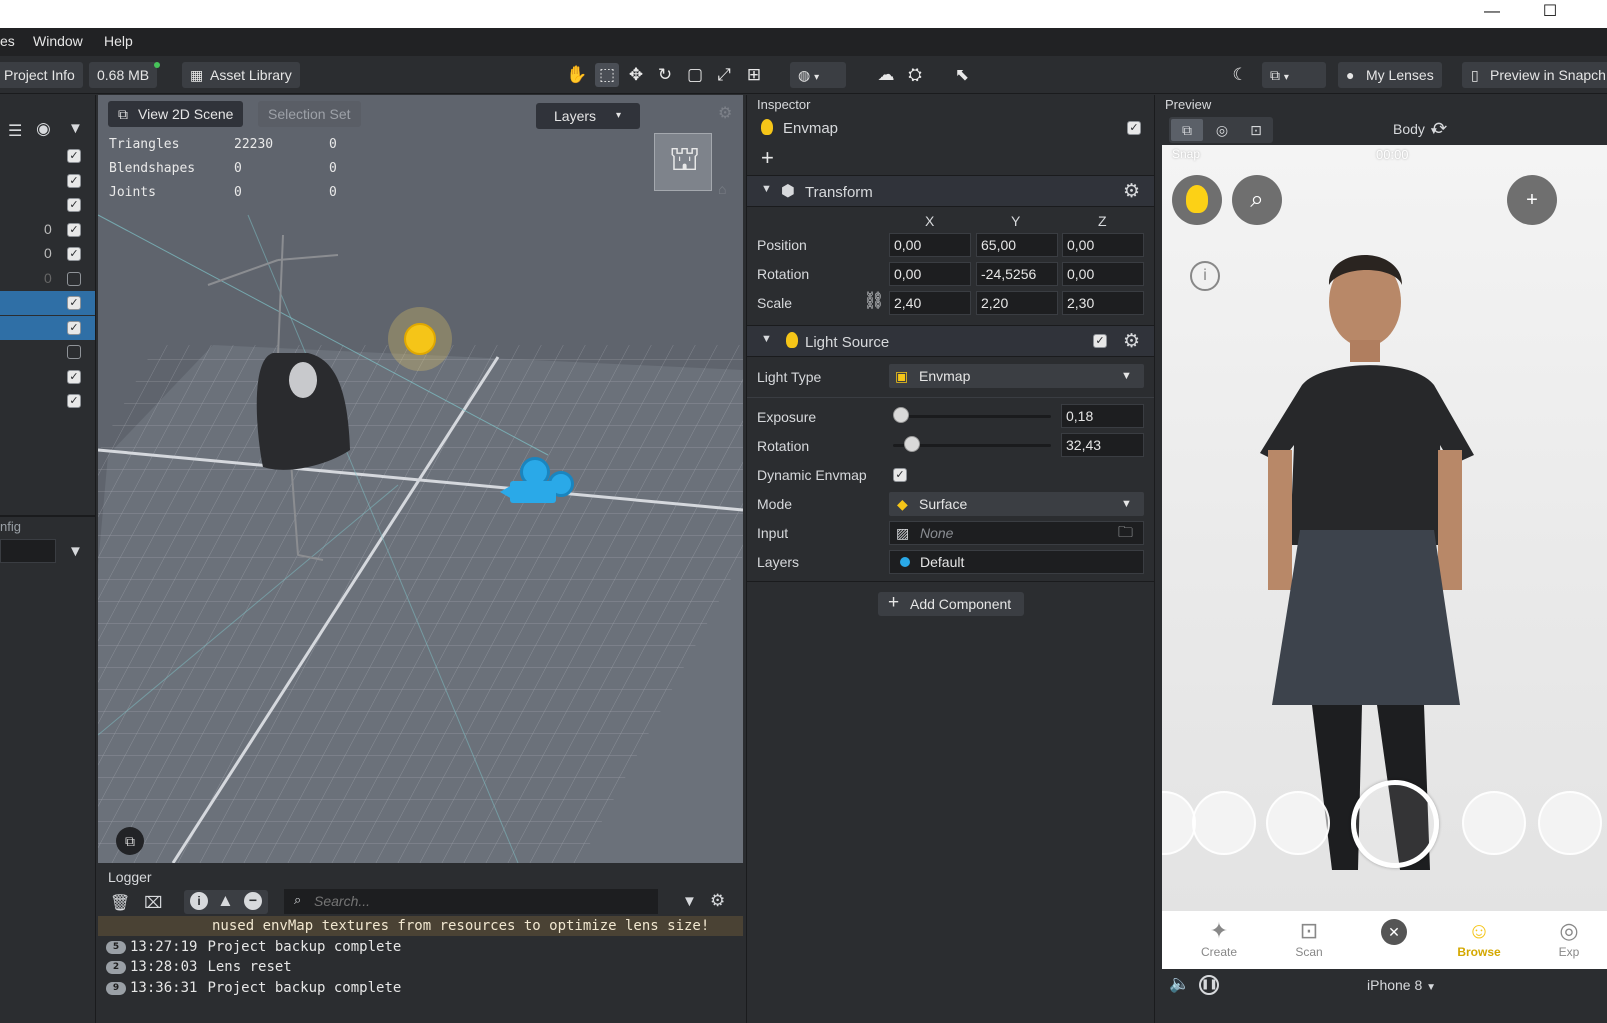 The image size is (1607, 1023). What do you see at coordinates (1209, 985) in the screenshot?
I see `pause-icon: ❚❚` at bounding box center [1209, 985].